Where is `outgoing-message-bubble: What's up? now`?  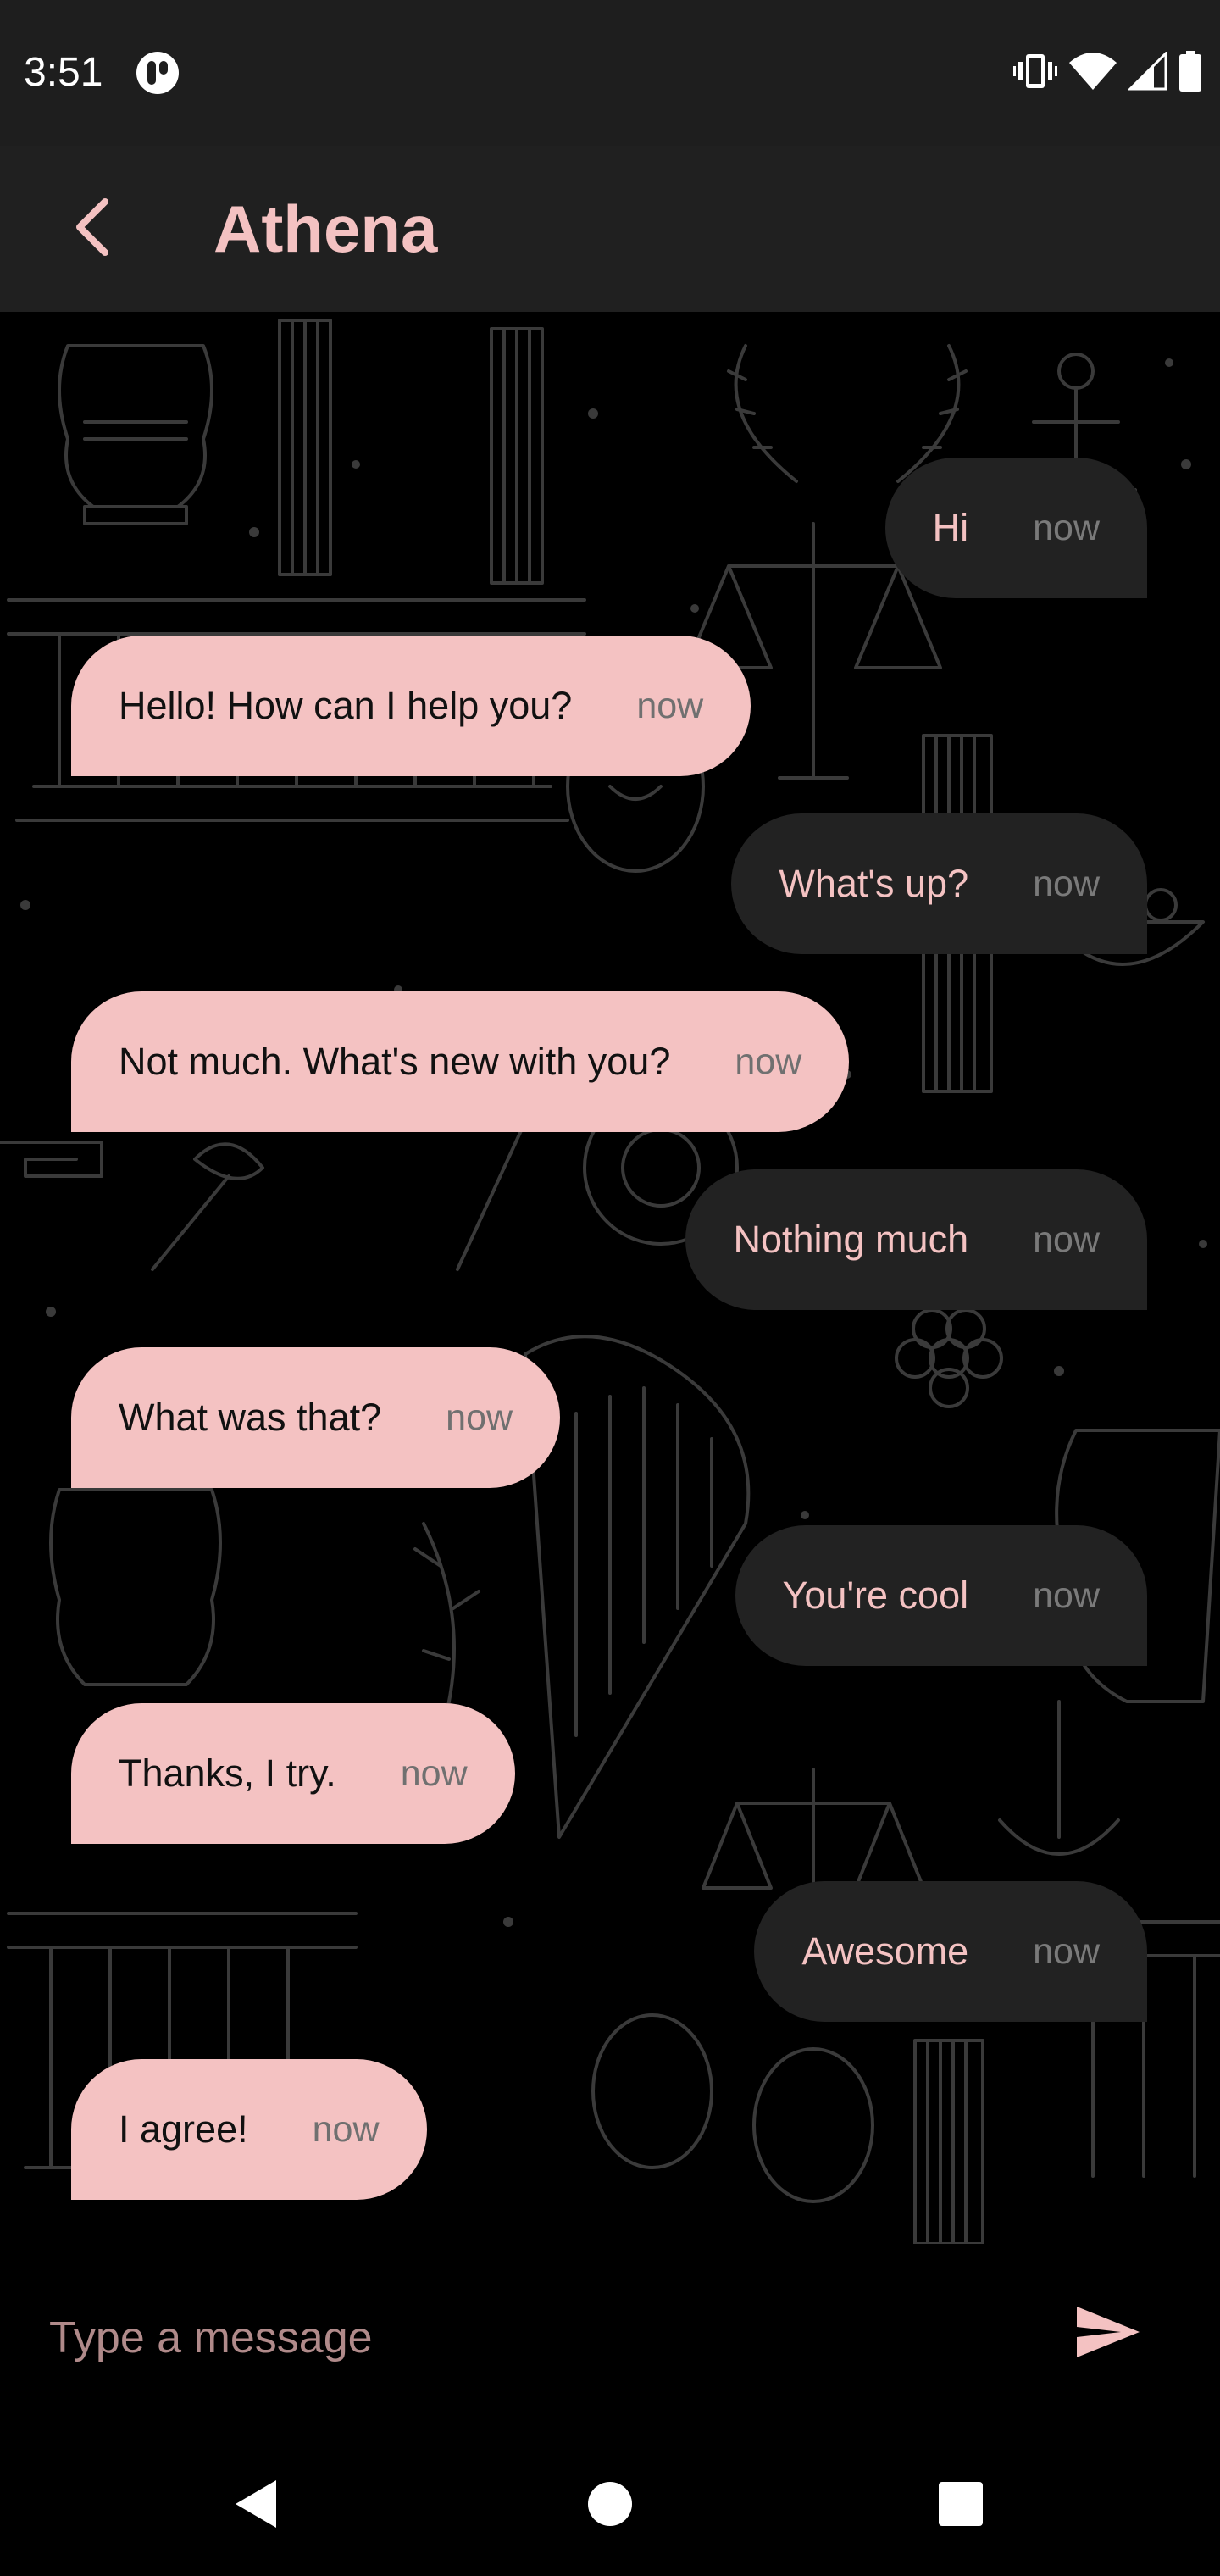 outgoing-message-bubble: What's up? now is located at coordinates (939, 883).